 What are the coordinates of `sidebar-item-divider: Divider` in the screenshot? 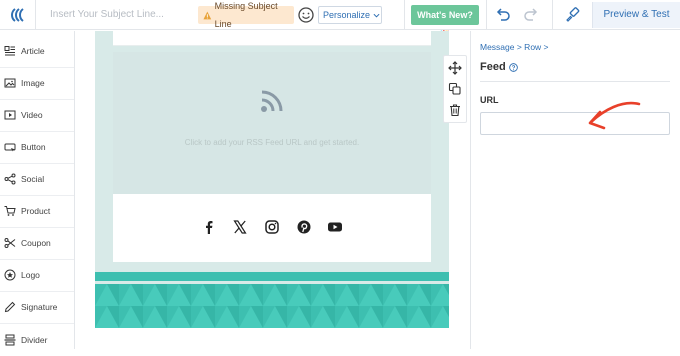 It's located at (37, 340).